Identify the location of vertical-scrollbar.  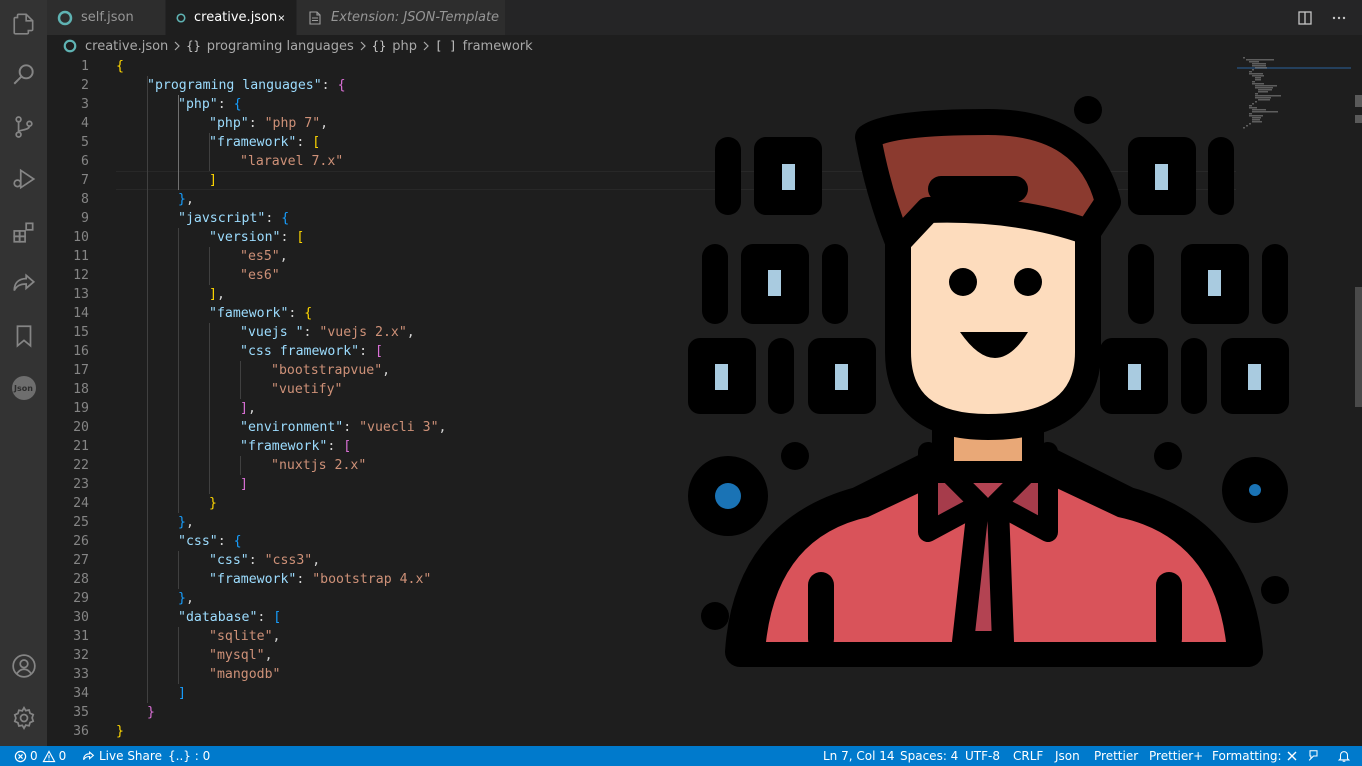
(1357, 401).